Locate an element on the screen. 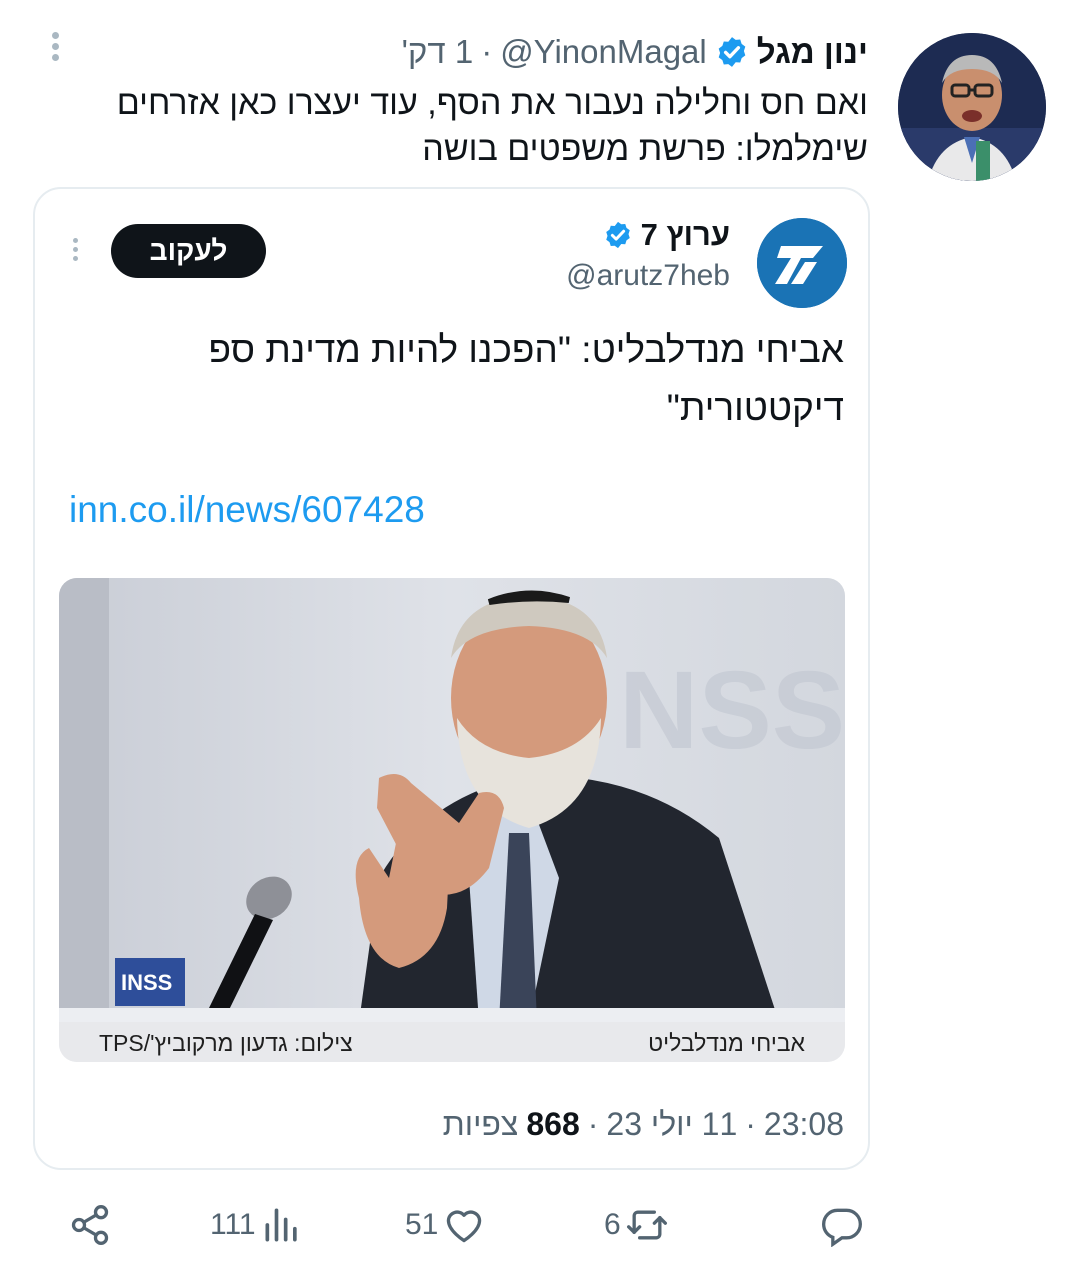 The height and width of the screenshot is (1276, 1080). quoted-author: ערוץ 7 is located at coordinates (666, 235).